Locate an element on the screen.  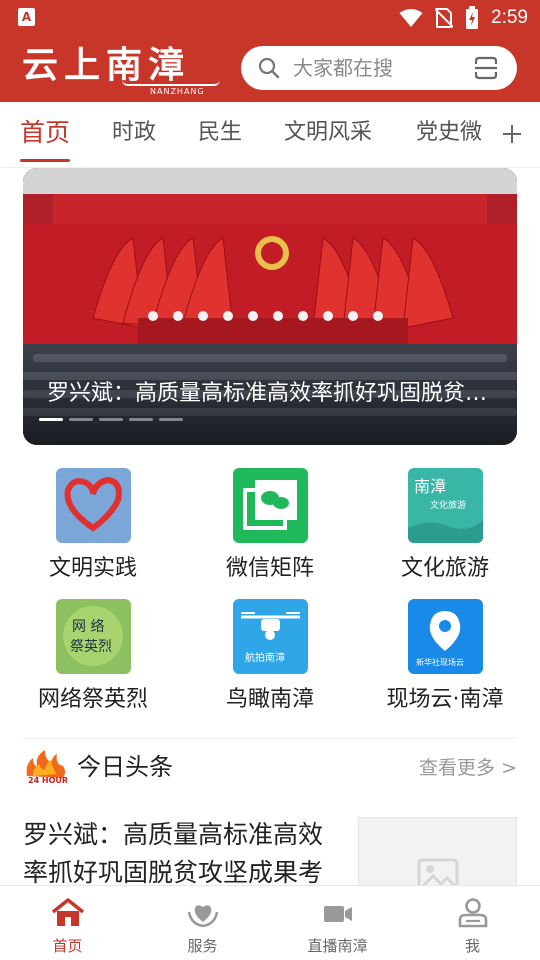
carousel-indicator is located at coordinates (111, 419).